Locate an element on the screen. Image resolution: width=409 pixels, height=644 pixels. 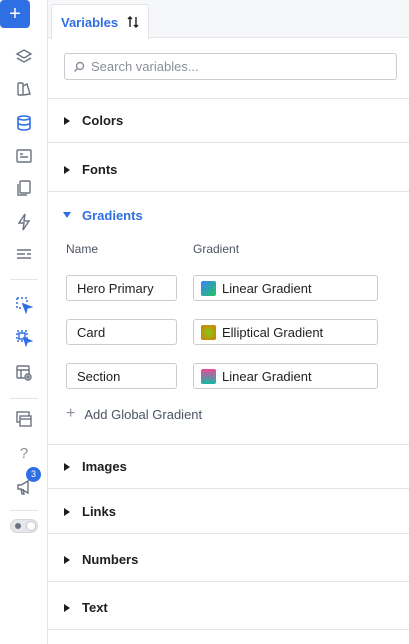
sort-icon is located at coordinates (133, 22).